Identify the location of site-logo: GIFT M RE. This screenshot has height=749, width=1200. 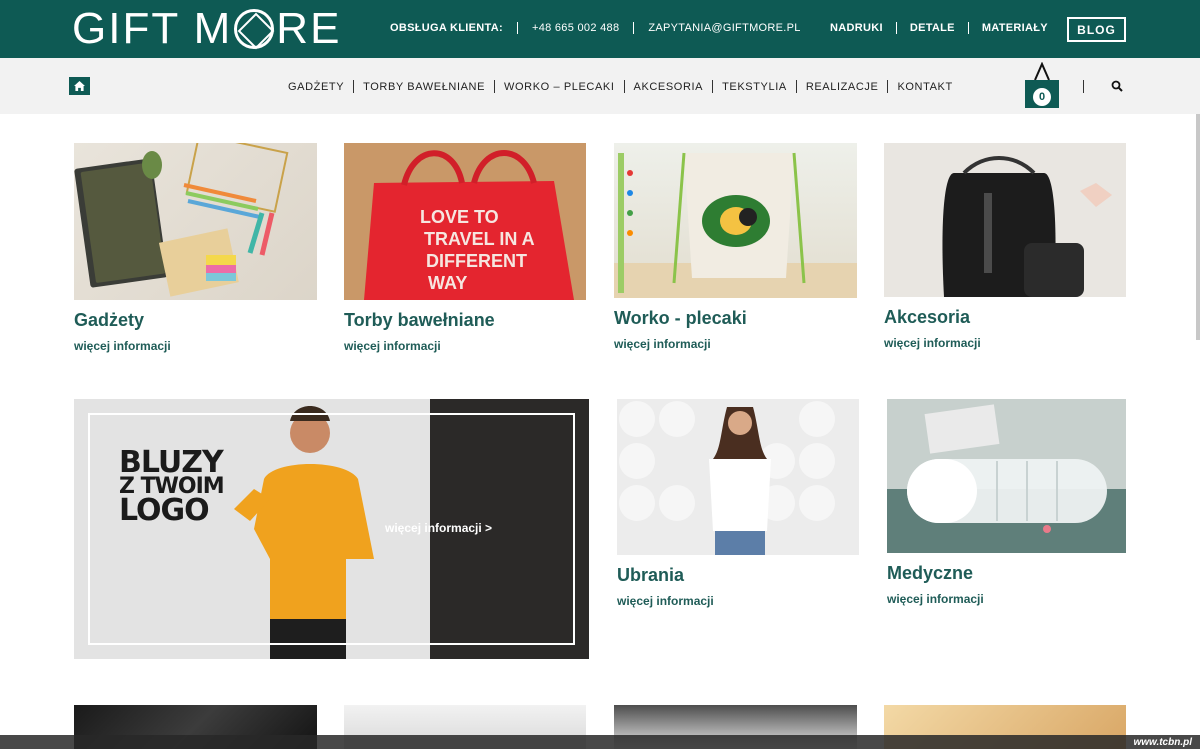
(206, 28).